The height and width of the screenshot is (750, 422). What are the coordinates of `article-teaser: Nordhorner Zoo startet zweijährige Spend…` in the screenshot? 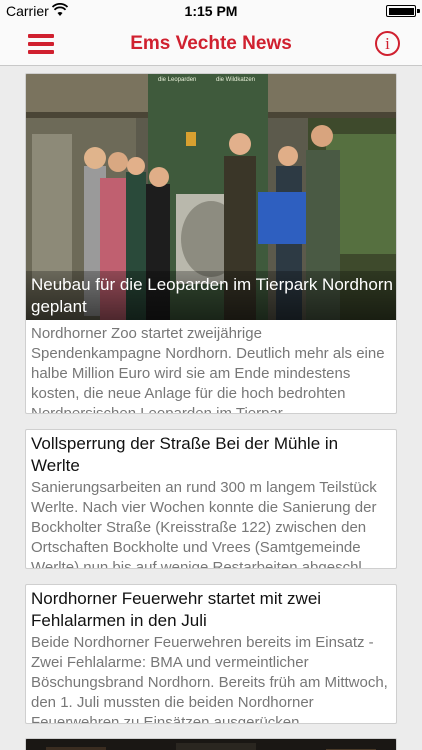 It's located at (208, 369).